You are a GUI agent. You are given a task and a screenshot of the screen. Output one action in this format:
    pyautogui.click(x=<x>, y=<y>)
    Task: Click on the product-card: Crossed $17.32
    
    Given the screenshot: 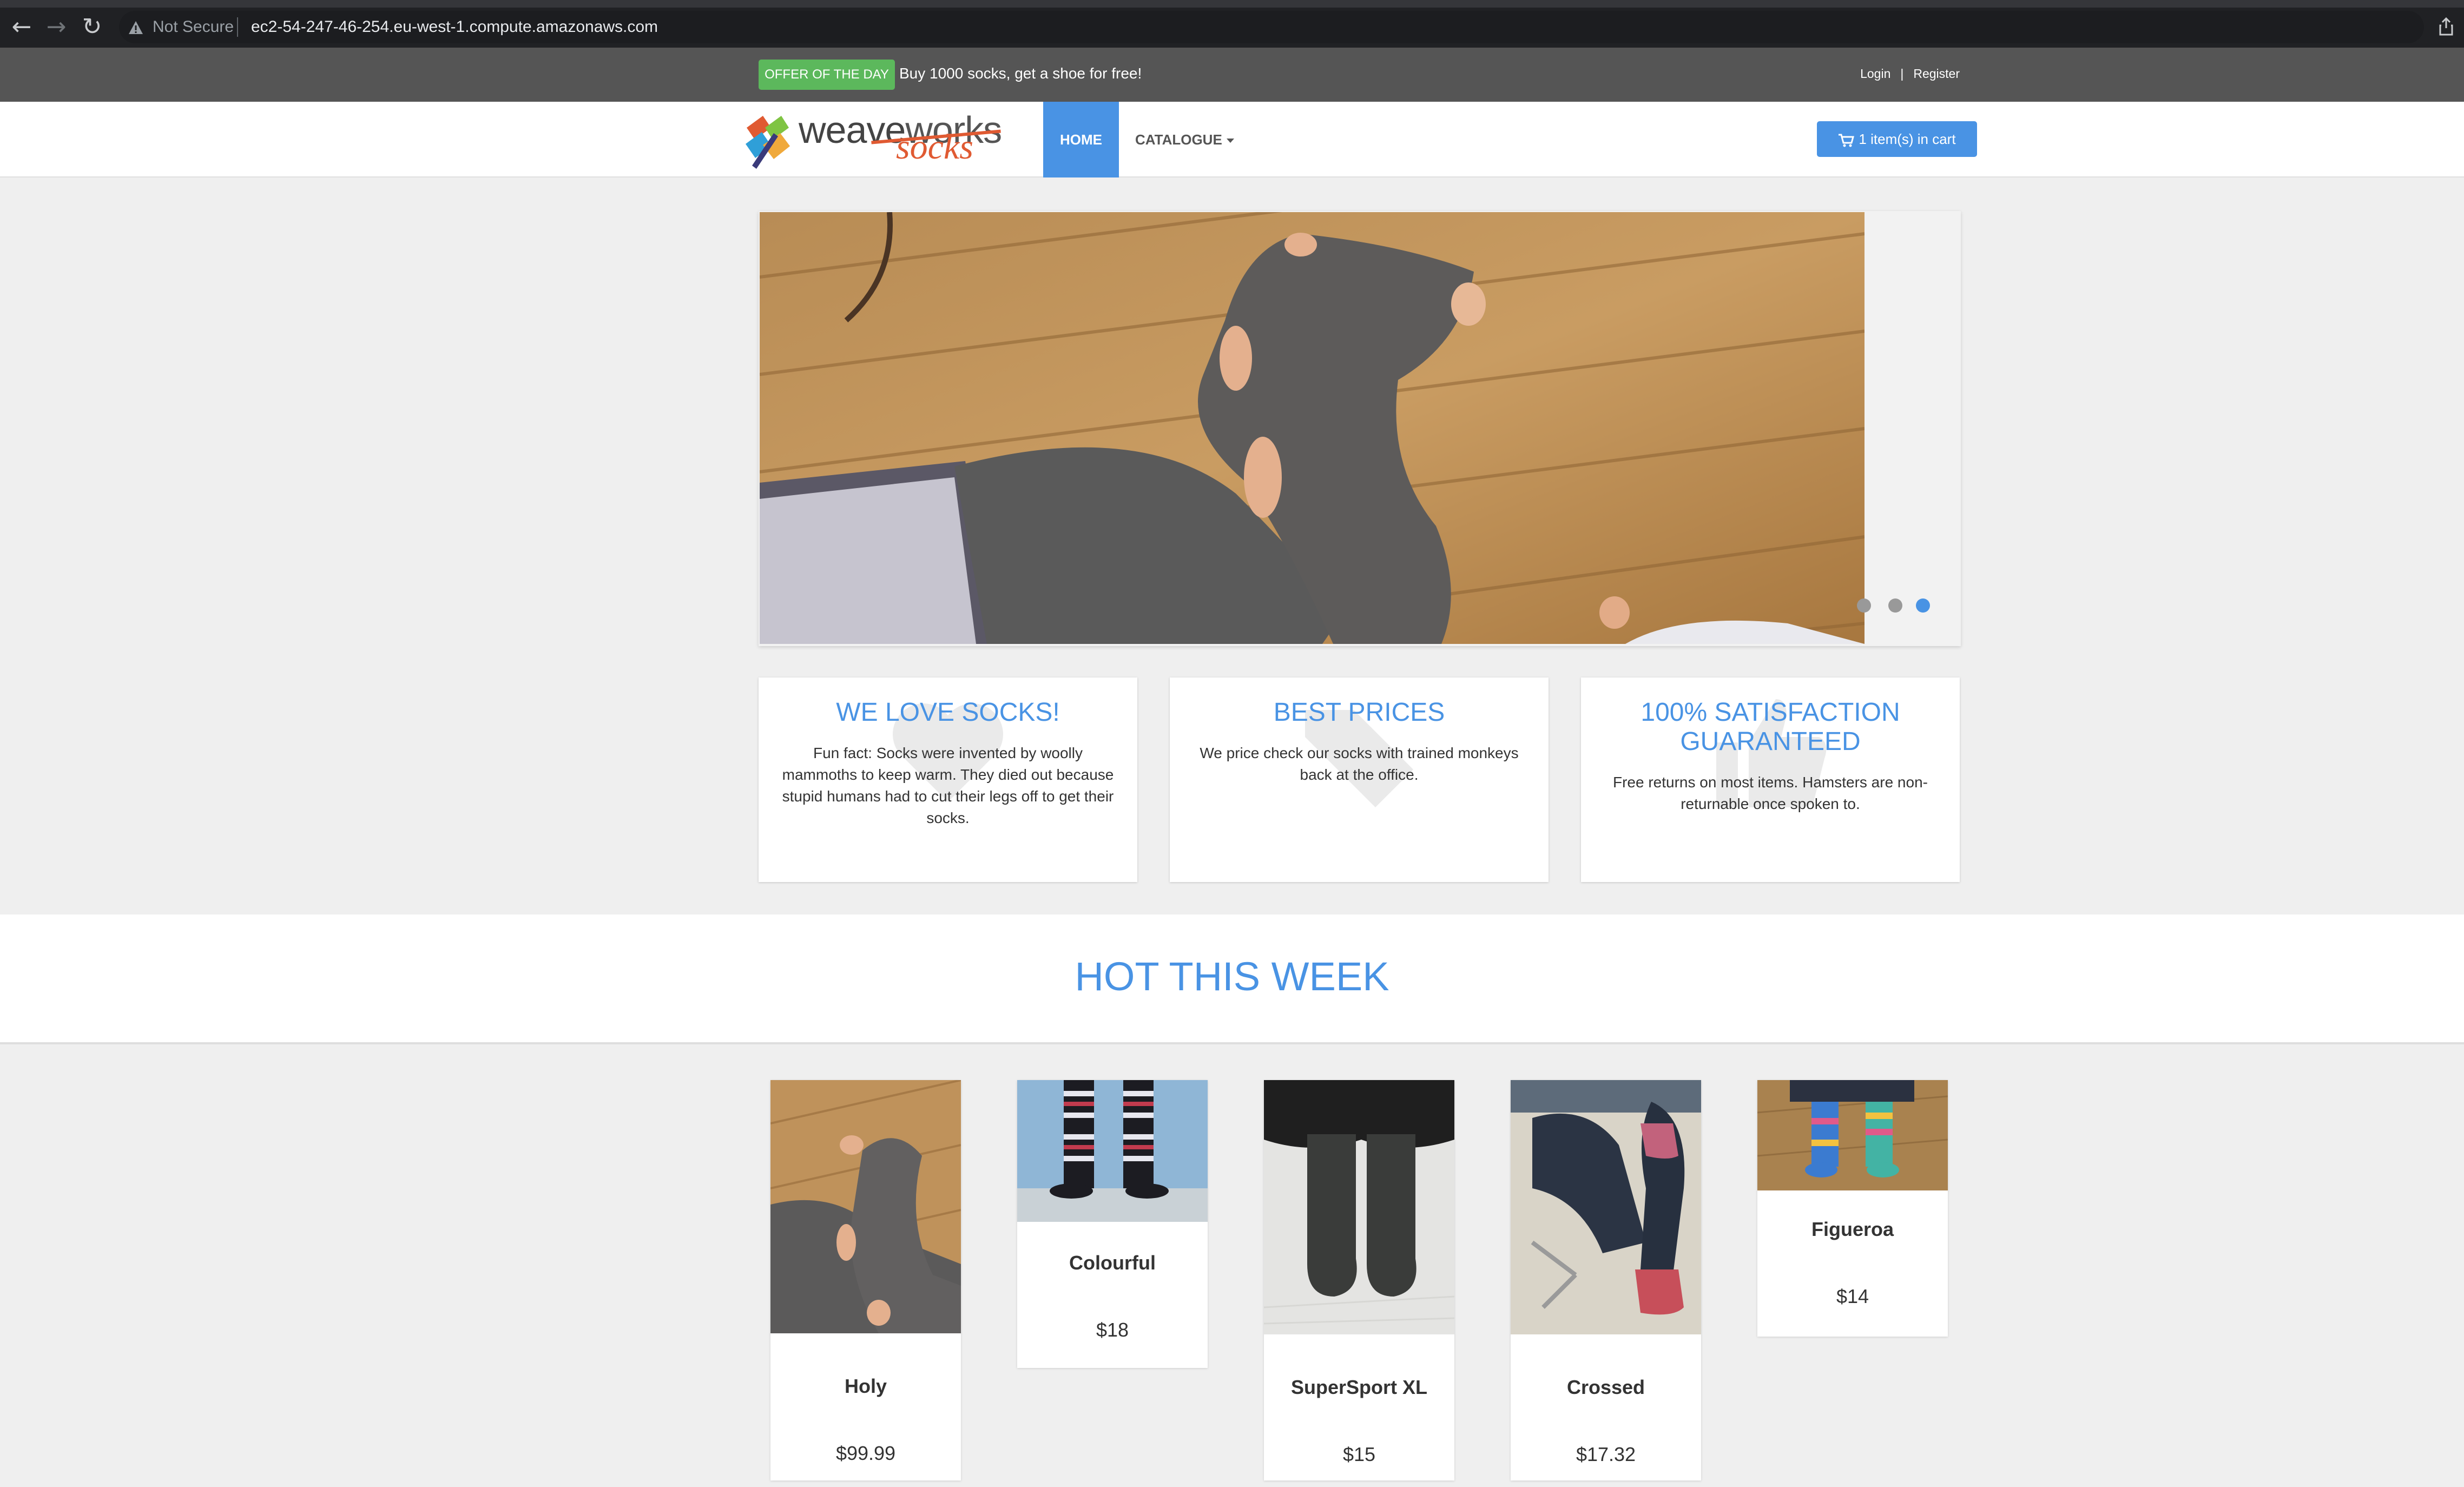 What is the action you would take?
    pyautogui.click(x=1606, y=1280)
    